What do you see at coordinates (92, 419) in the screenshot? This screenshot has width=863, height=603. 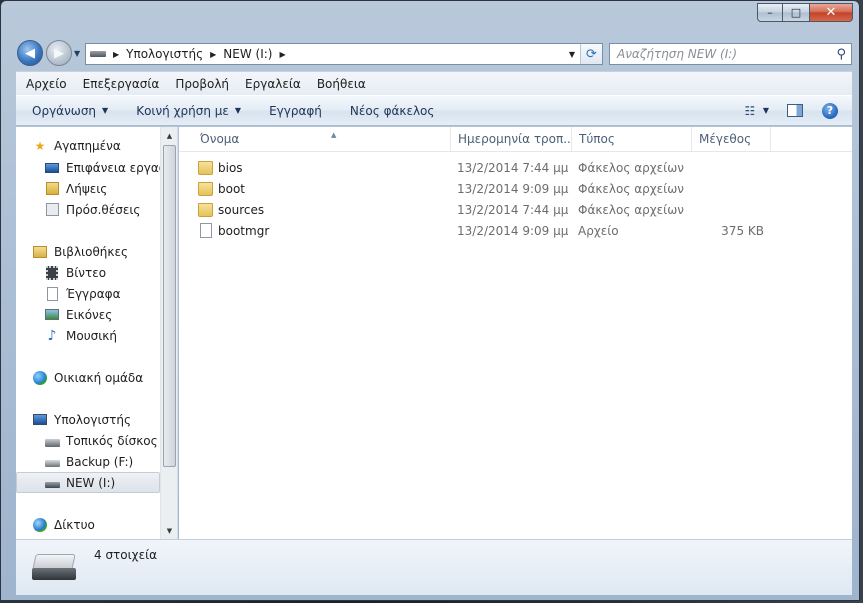 I see `tree-label: Υπολογιστής` at bounding box center [92, 419].